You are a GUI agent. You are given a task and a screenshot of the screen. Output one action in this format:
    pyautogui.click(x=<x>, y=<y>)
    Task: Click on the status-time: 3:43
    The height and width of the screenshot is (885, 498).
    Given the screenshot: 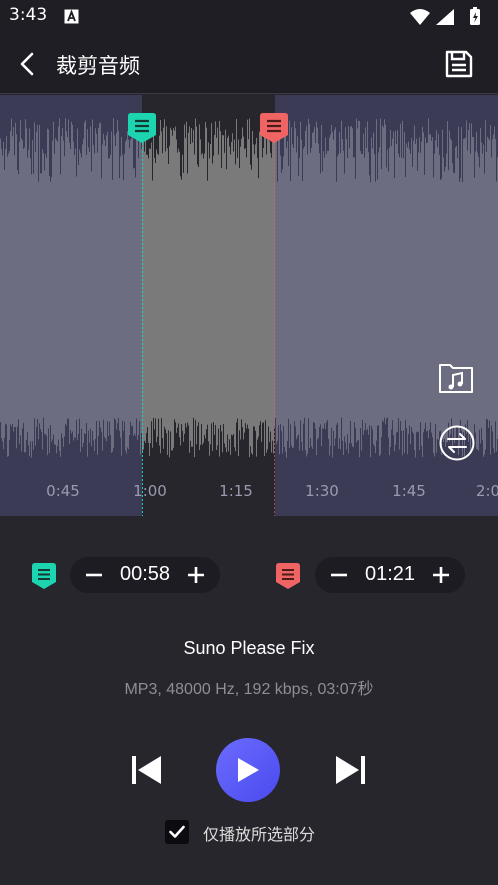 What is the action you would take?
    pyautogui.click(x=28, y=15)
    